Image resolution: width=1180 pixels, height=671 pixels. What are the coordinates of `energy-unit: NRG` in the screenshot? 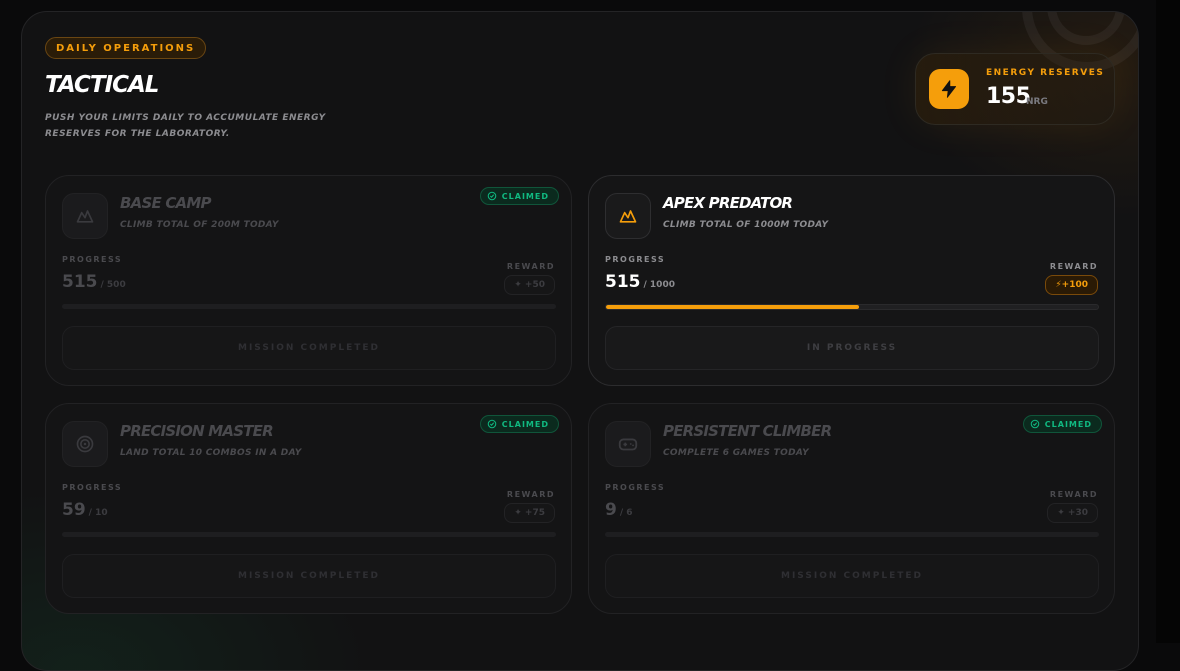 It's located at (1037, 102).